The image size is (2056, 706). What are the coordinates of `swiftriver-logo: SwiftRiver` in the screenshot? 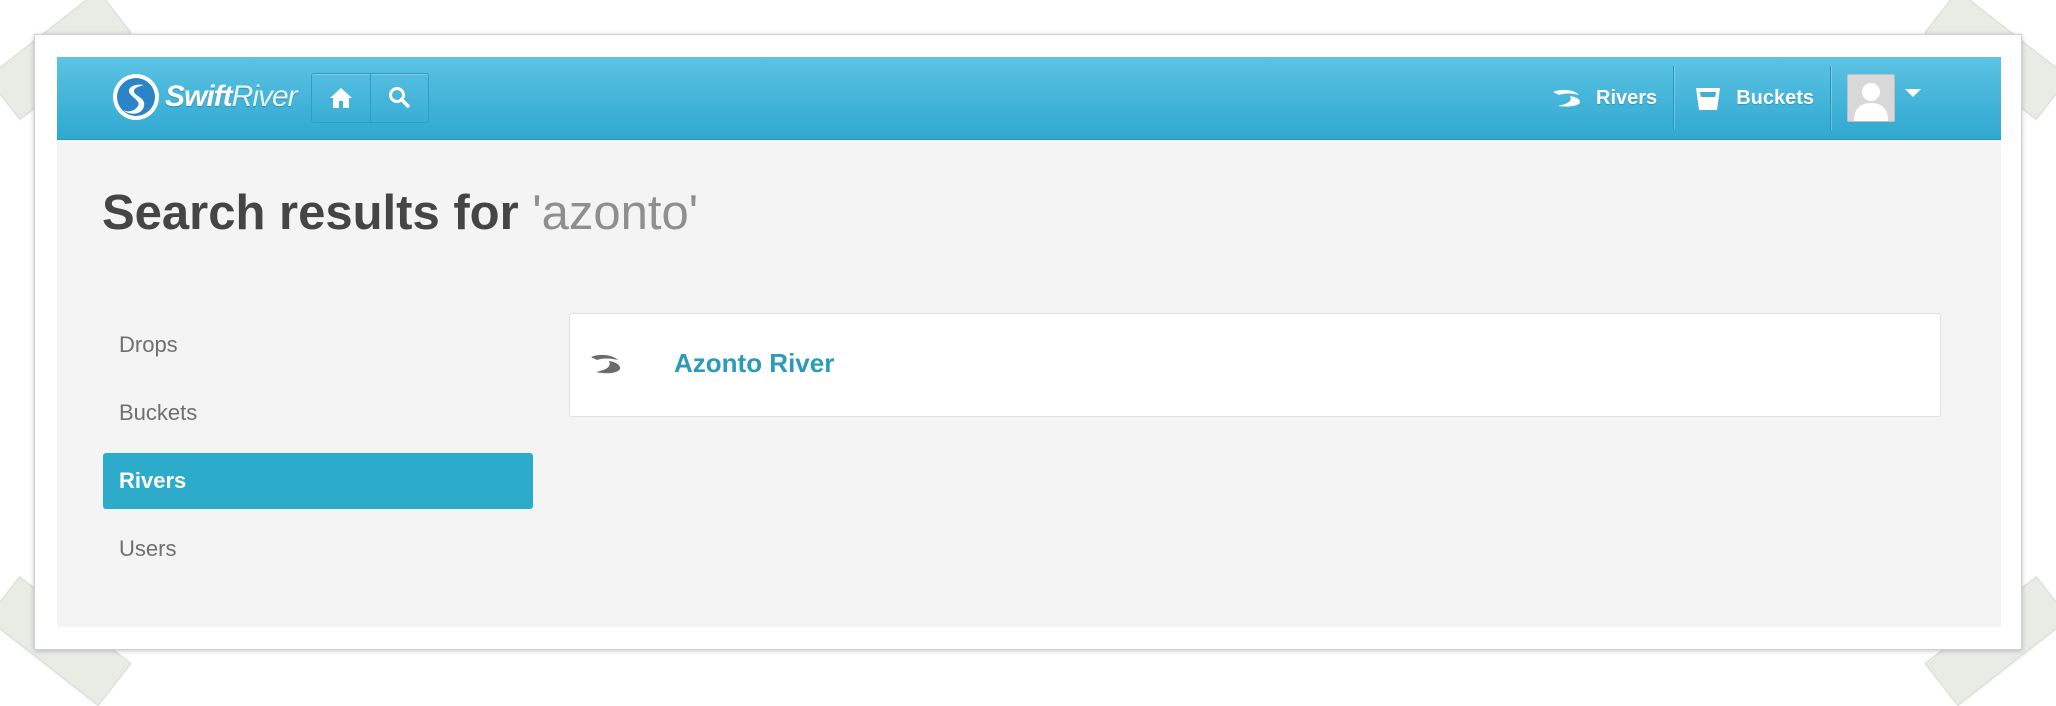 It's located at (204, 97).